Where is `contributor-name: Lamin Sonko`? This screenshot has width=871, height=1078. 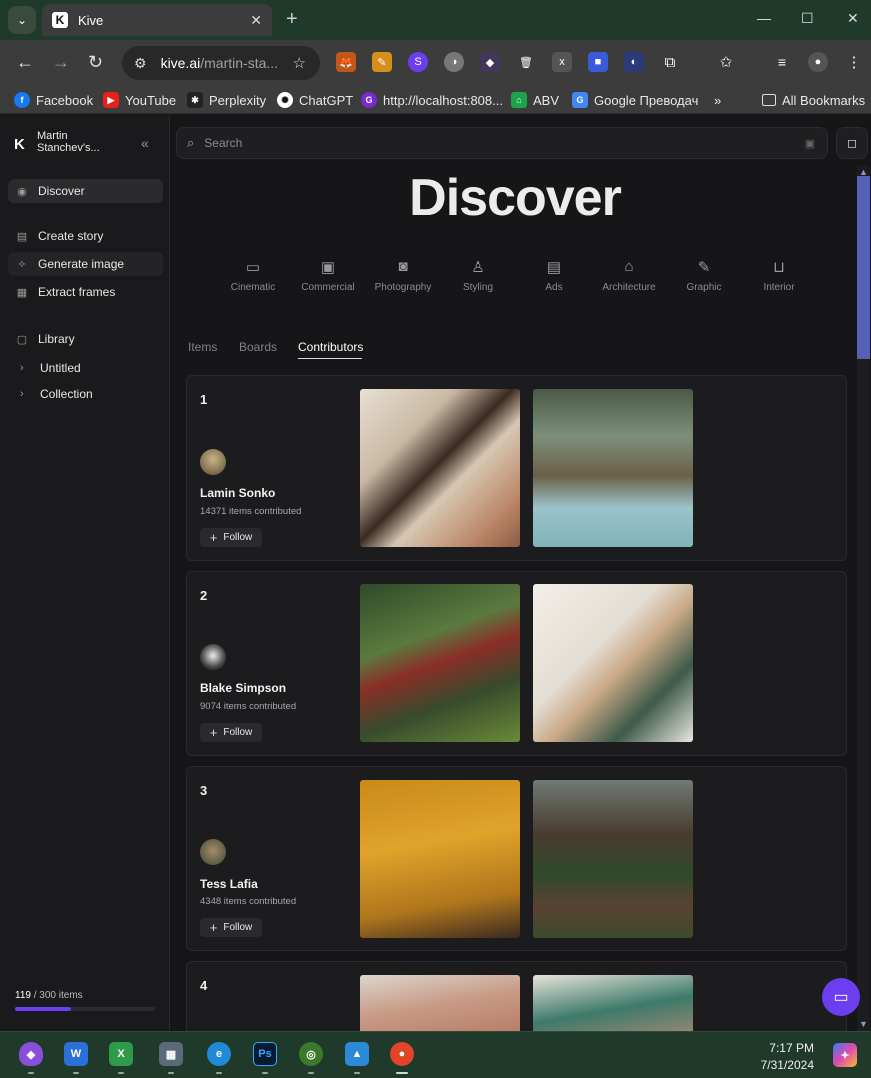
contributor-name: Lamin Sonko is located at coordinates (237, 493).